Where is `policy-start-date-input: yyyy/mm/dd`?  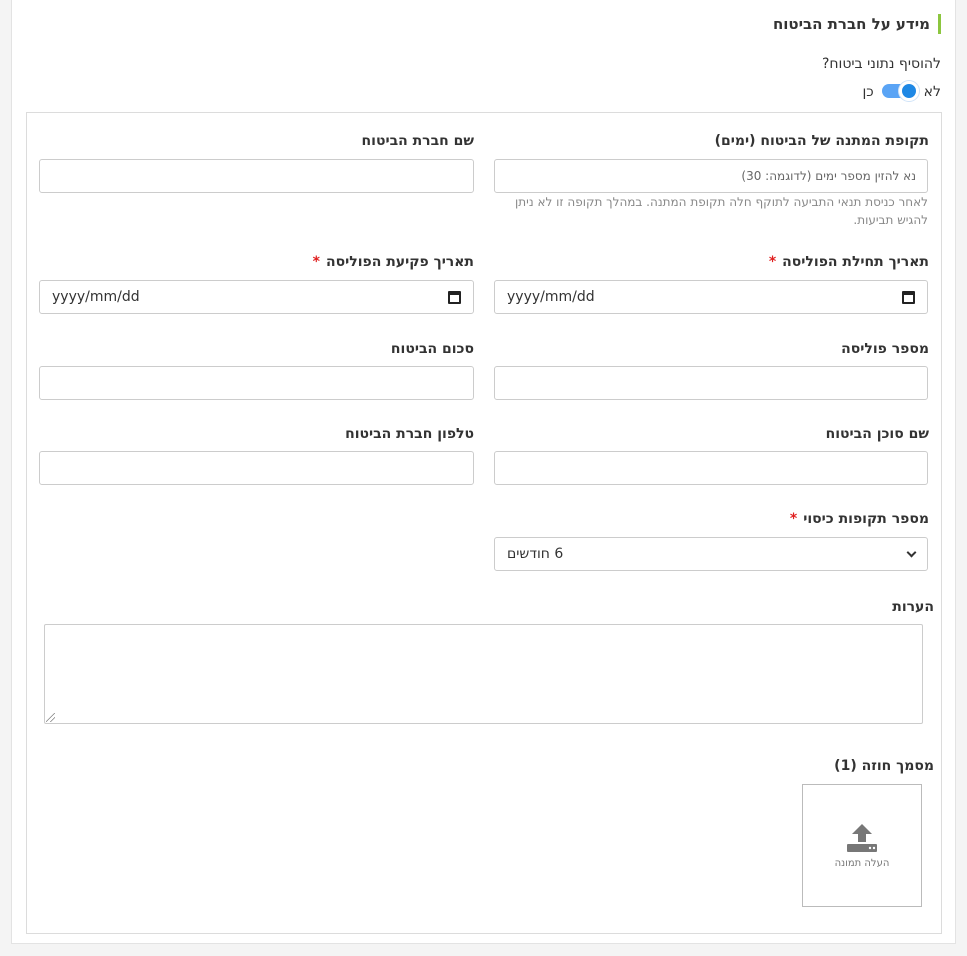 policy-start-date-input: yyyy/mm/dd is located at coordinates (711, 297).